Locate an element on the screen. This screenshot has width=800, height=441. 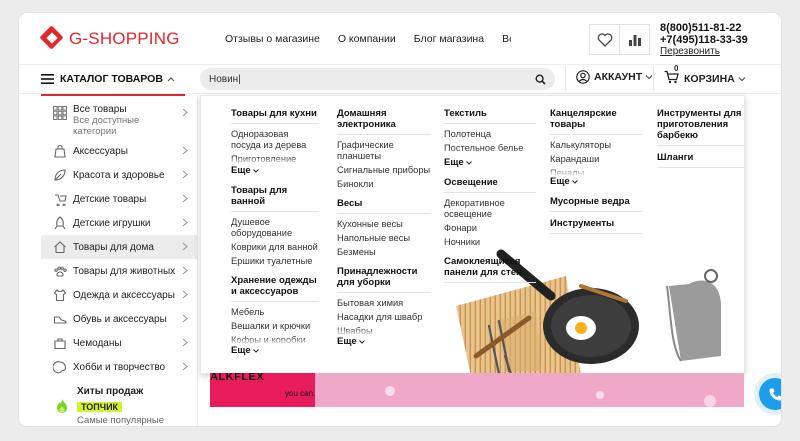
menu-link: Калькуляторы is located at coordinates (596, 145).